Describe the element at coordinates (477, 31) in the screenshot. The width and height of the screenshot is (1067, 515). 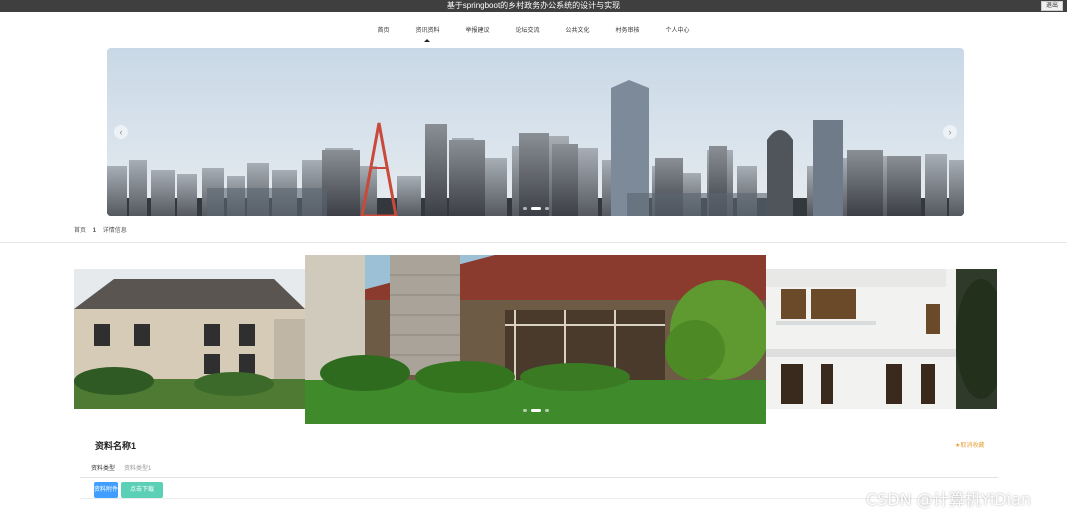
I see `nav-item-report: 举报建议` at that location.